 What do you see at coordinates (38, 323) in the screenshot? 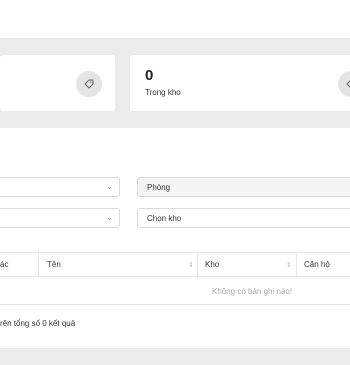
I see `pagination-summary: rên tổng số 0 kết quả` at bounding box center [38, 323].